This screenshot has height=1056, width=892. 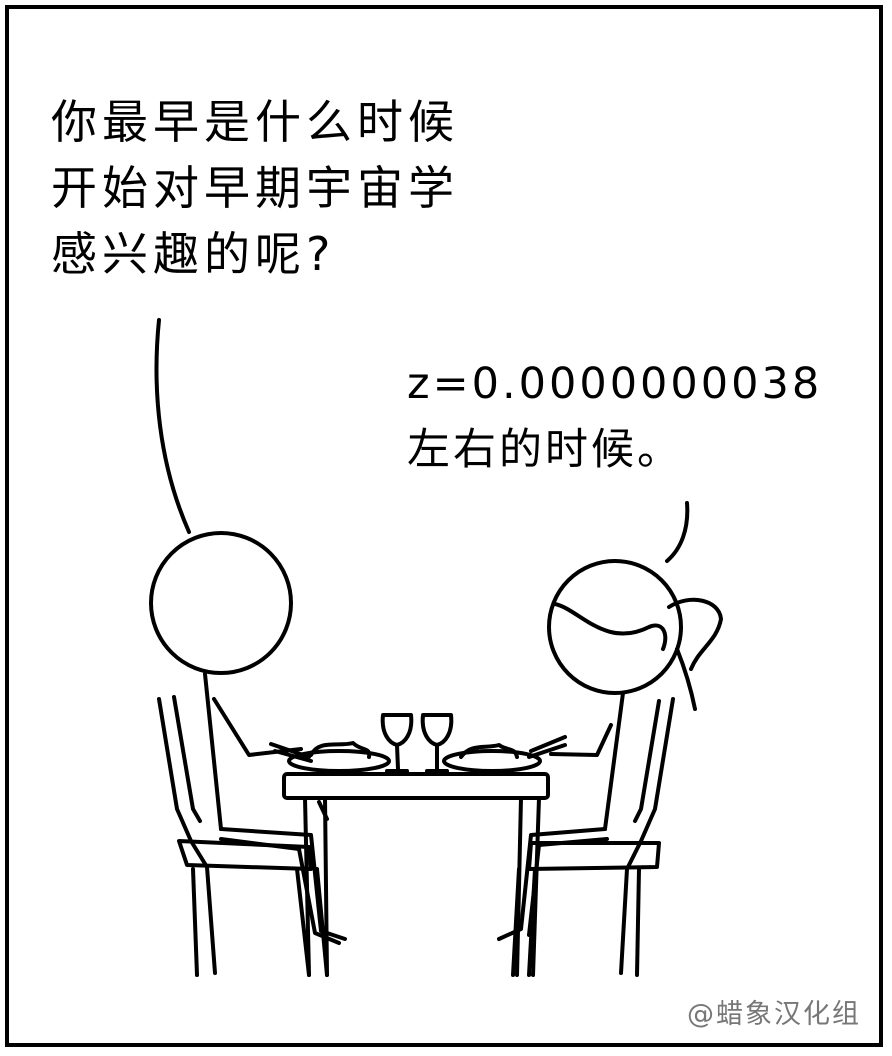 What do you see at coordinates (492, 758) in the screenshot?
I see `right-plate` at bounding box center [492, 758].